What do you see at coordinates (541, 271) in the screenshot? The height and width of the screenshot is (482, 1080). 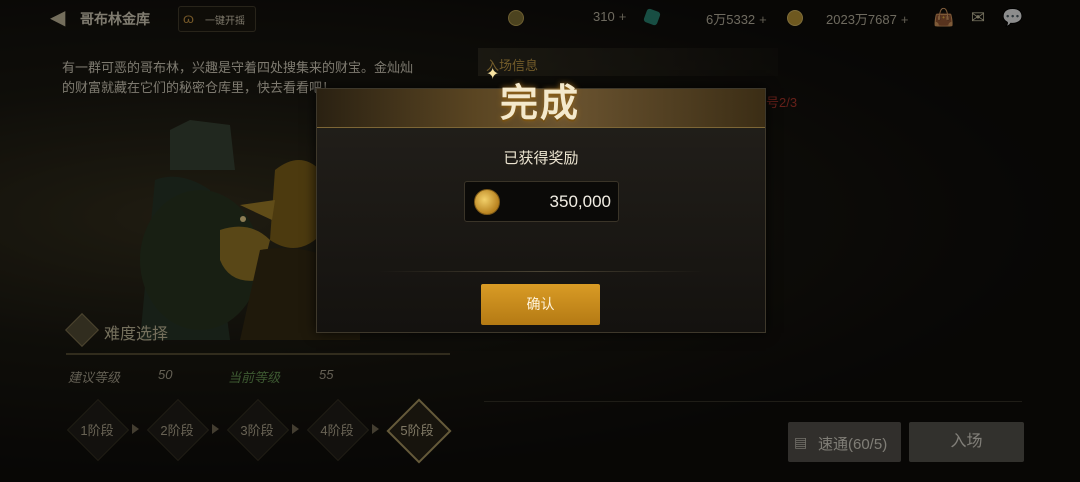 I see `dialog-divider` at bounding box center [541, 271].